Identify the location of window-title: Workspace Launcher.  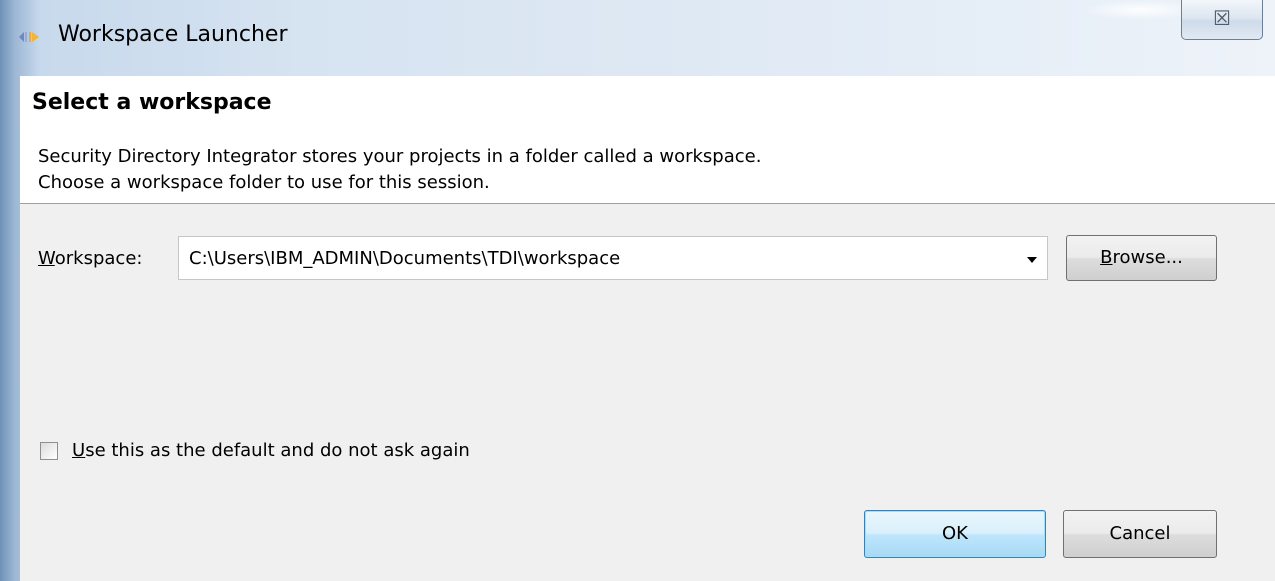
(173, 34).